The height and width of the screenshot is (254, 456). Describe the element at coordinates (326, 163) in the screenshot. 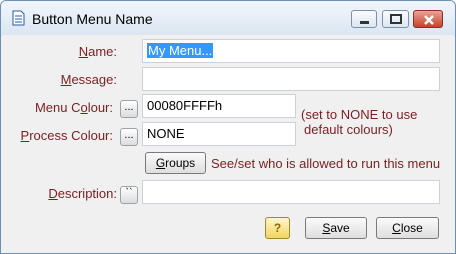

I see `groups-note: See/set who is allowed to run this menu` at that location.